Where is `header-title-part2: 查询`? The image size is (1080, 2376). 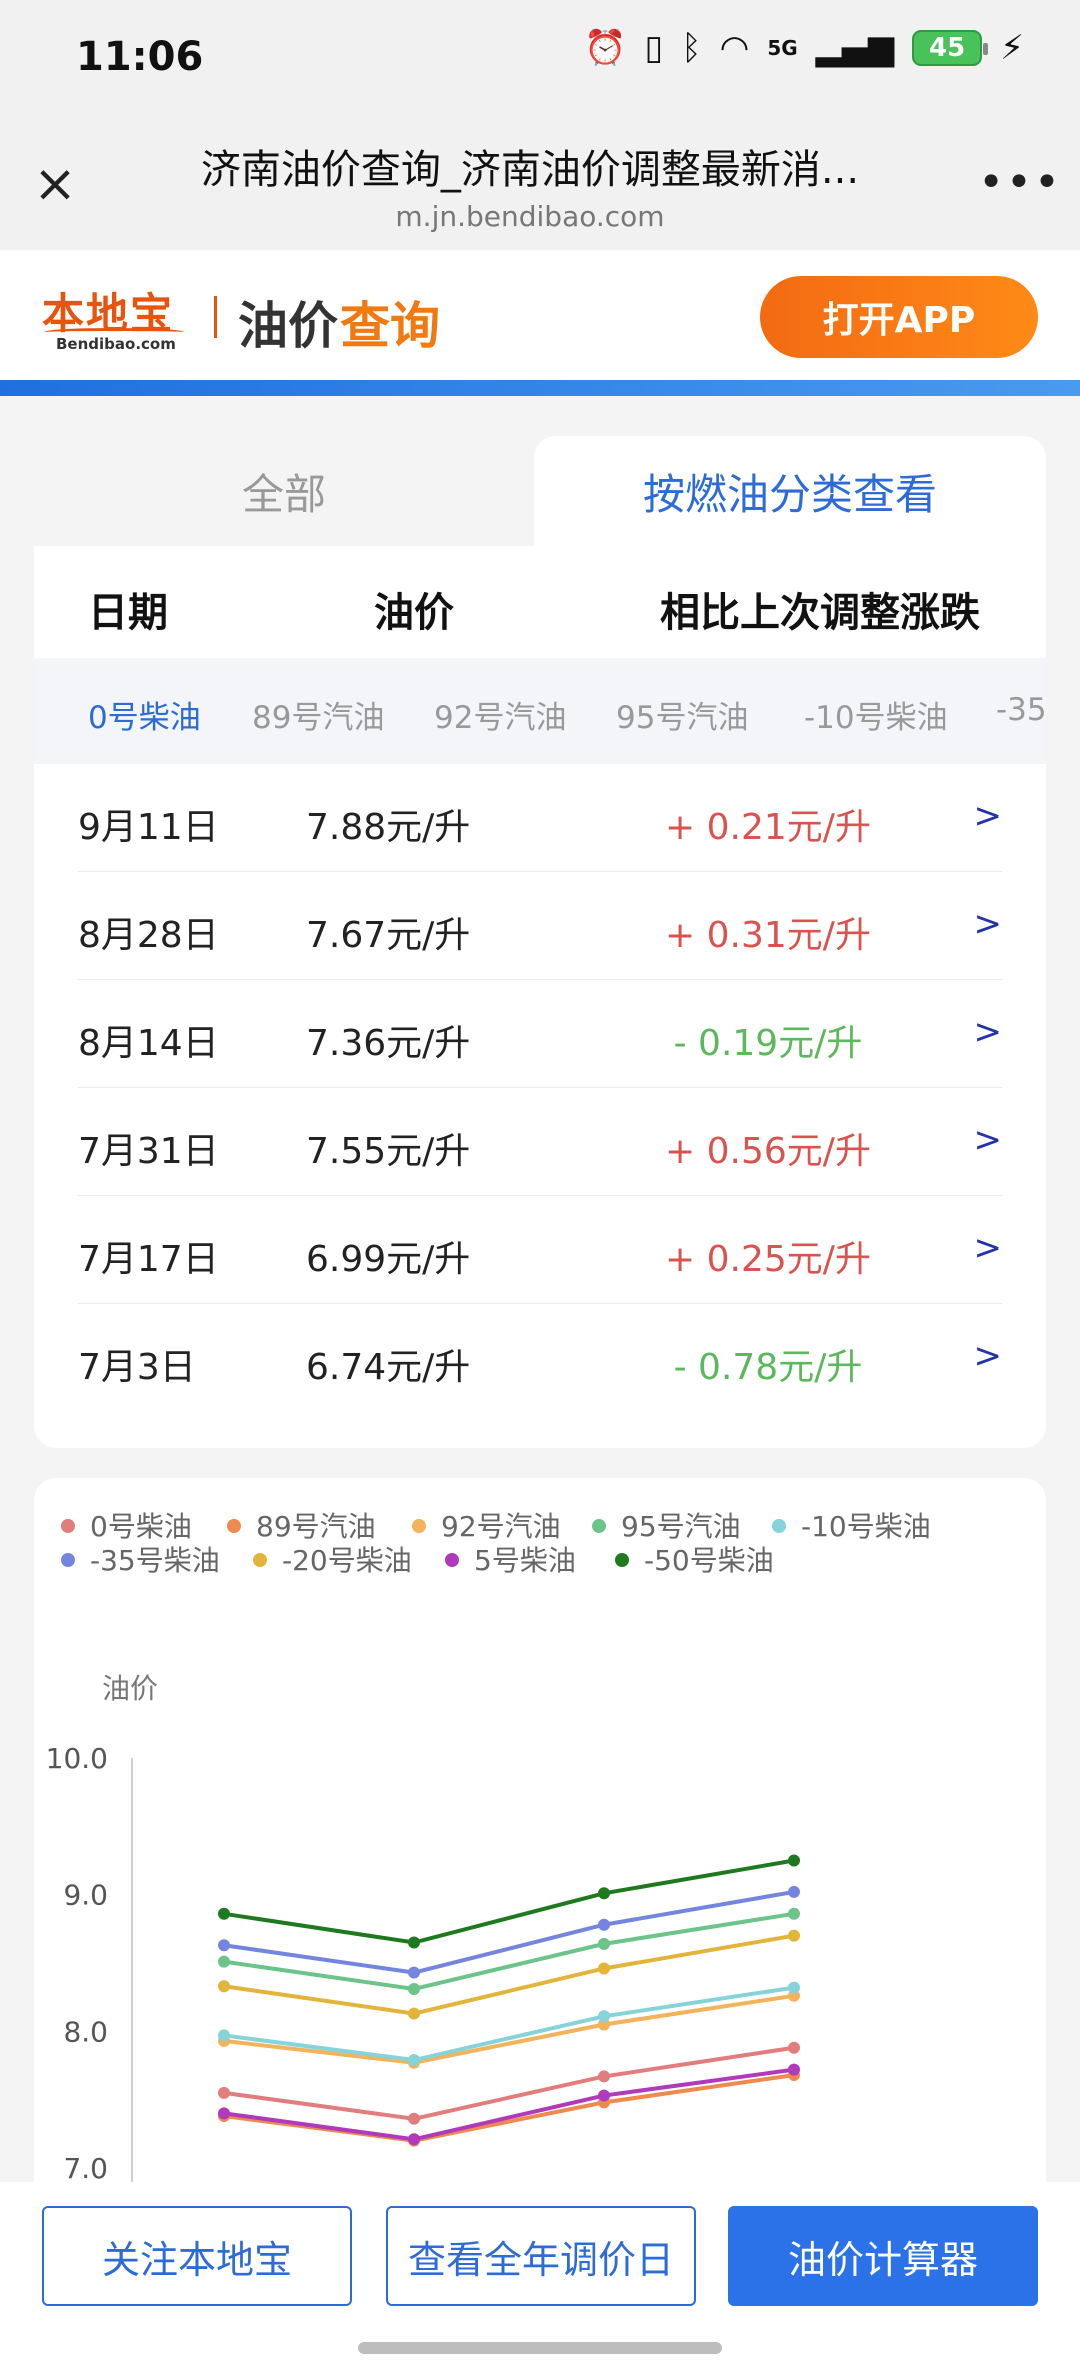
header-title-part2: 查询 is located at coordinates (390, 326).